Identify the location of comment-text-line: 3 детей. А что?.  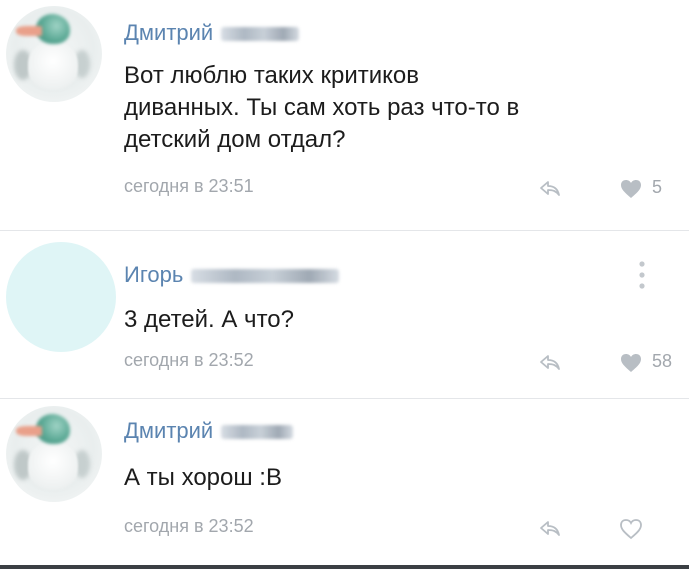
(209, 319).